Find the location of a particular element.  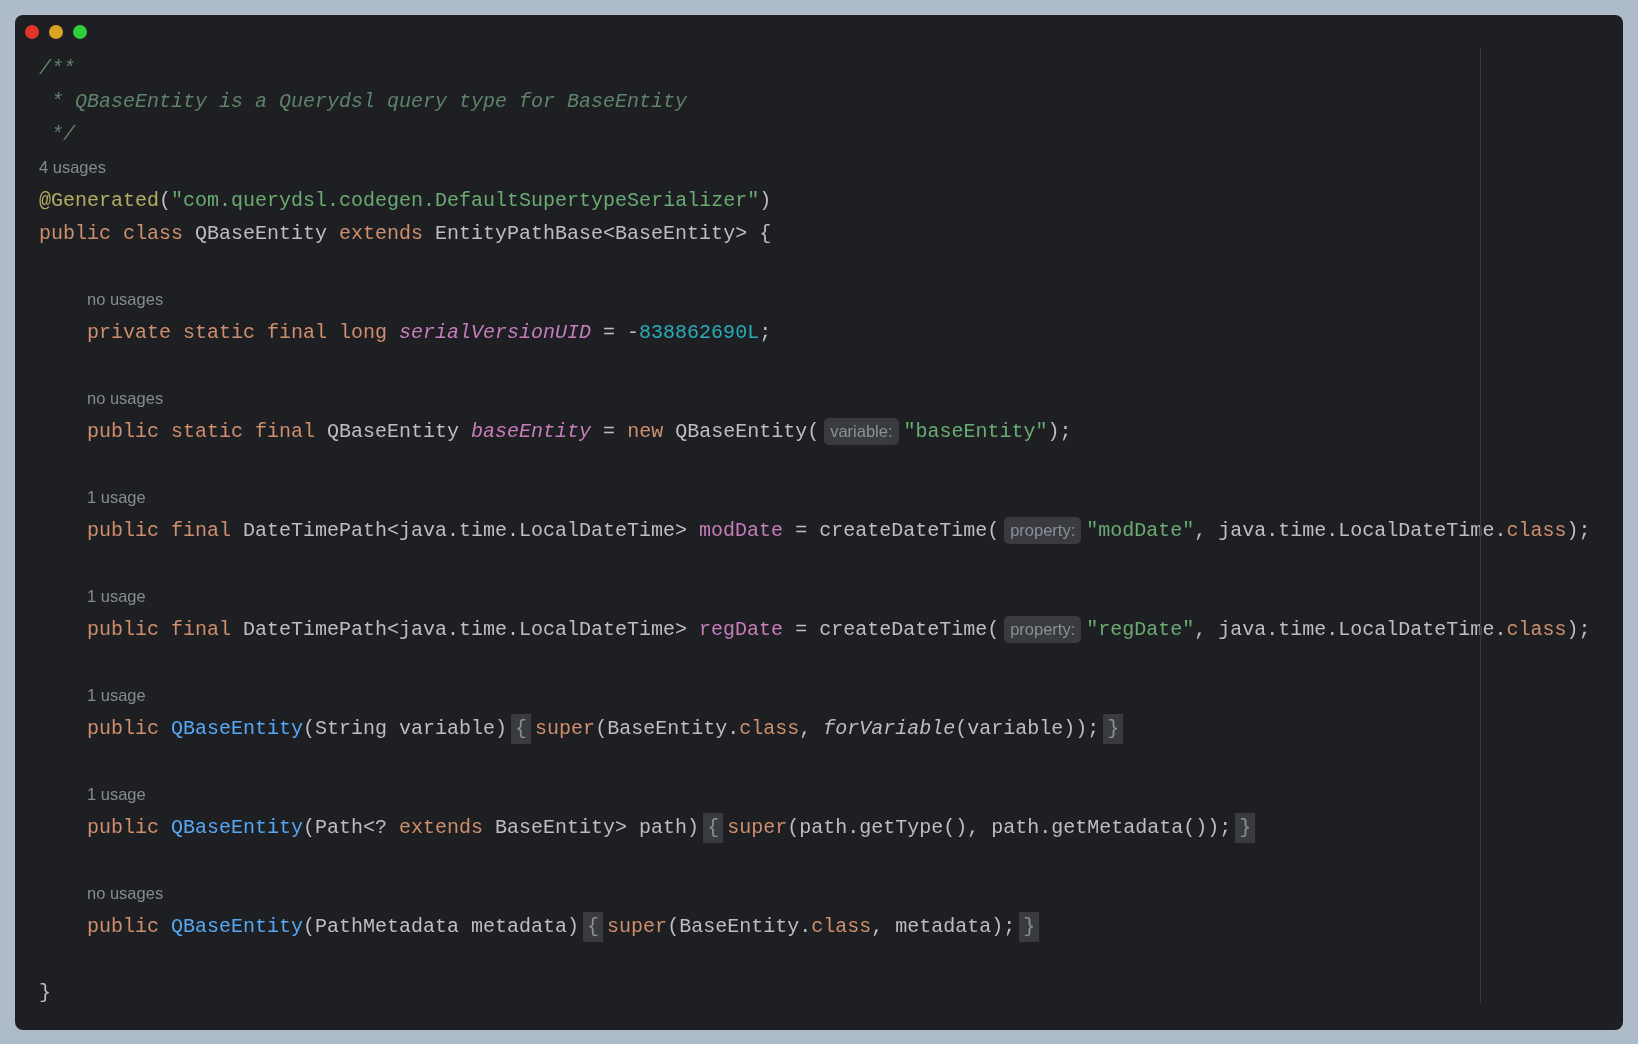

code-text: , is located at coordinates (806, 728).